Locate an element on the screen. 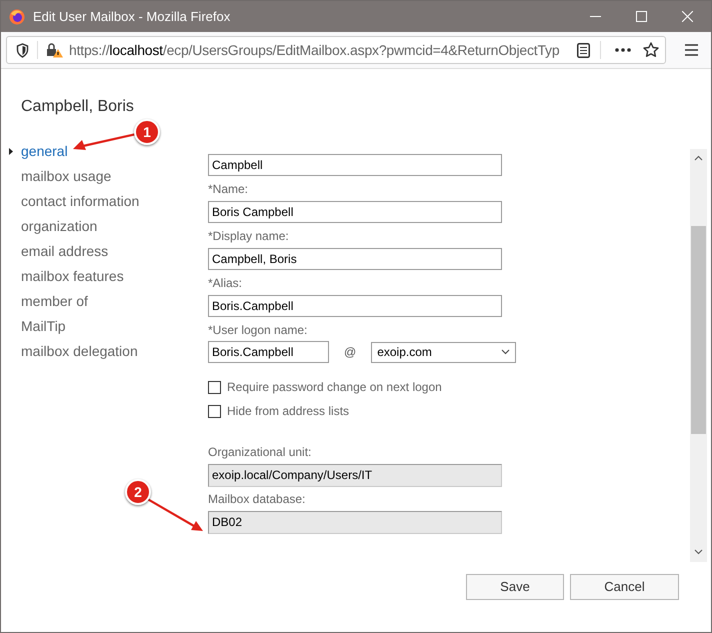  text-field: Campbell is located at coordinates (355, 165).